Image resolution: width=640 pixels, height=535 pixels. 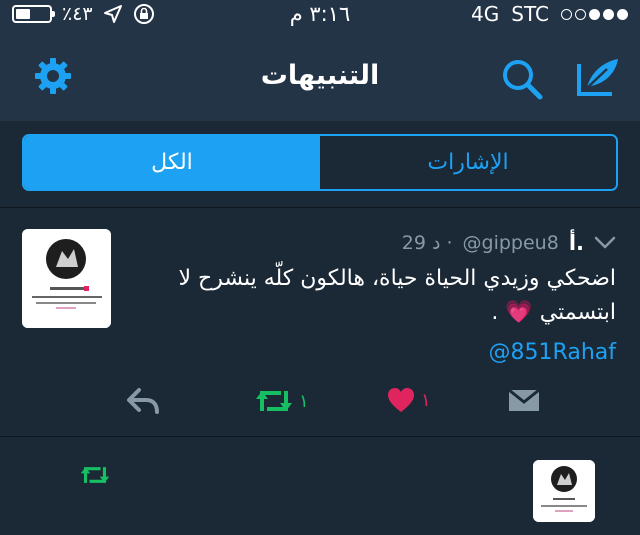 I want to click on retweet-button: ١, so click(x=282, y=401).